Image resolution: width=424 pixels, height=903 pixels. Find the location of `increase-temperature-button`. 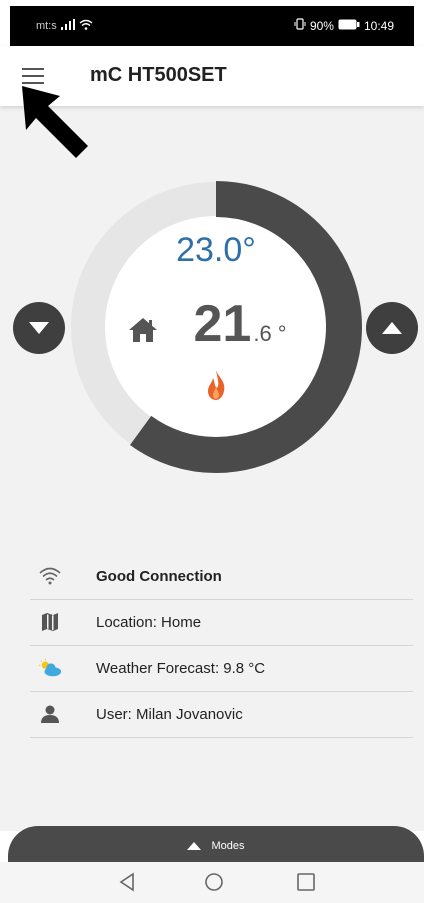

increase-temperature-button is located at coordinates (392, 328).